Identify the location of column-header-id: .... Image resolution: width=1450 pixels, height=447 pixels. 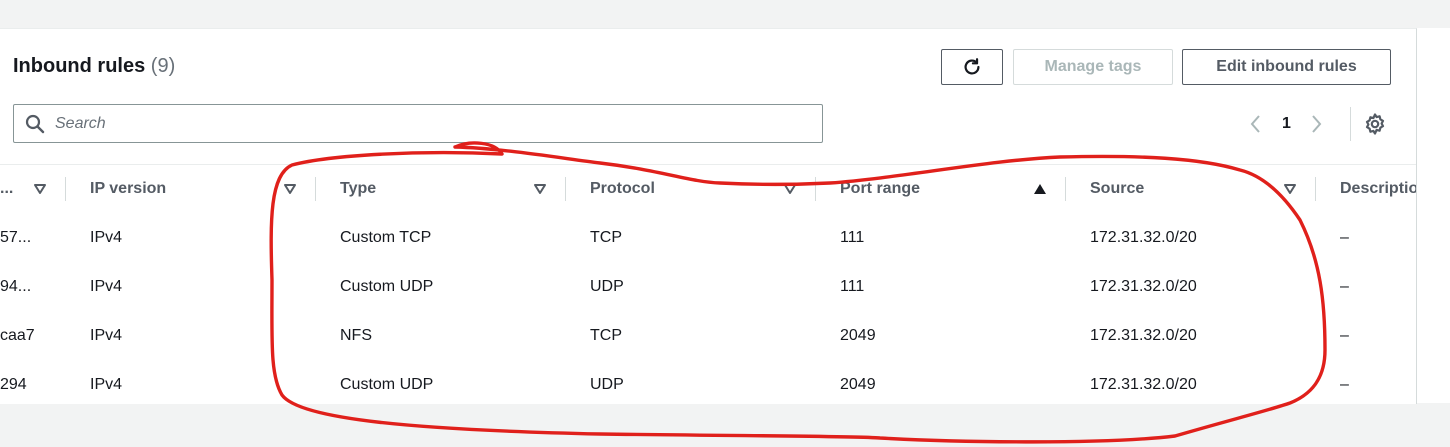
(6, 189).